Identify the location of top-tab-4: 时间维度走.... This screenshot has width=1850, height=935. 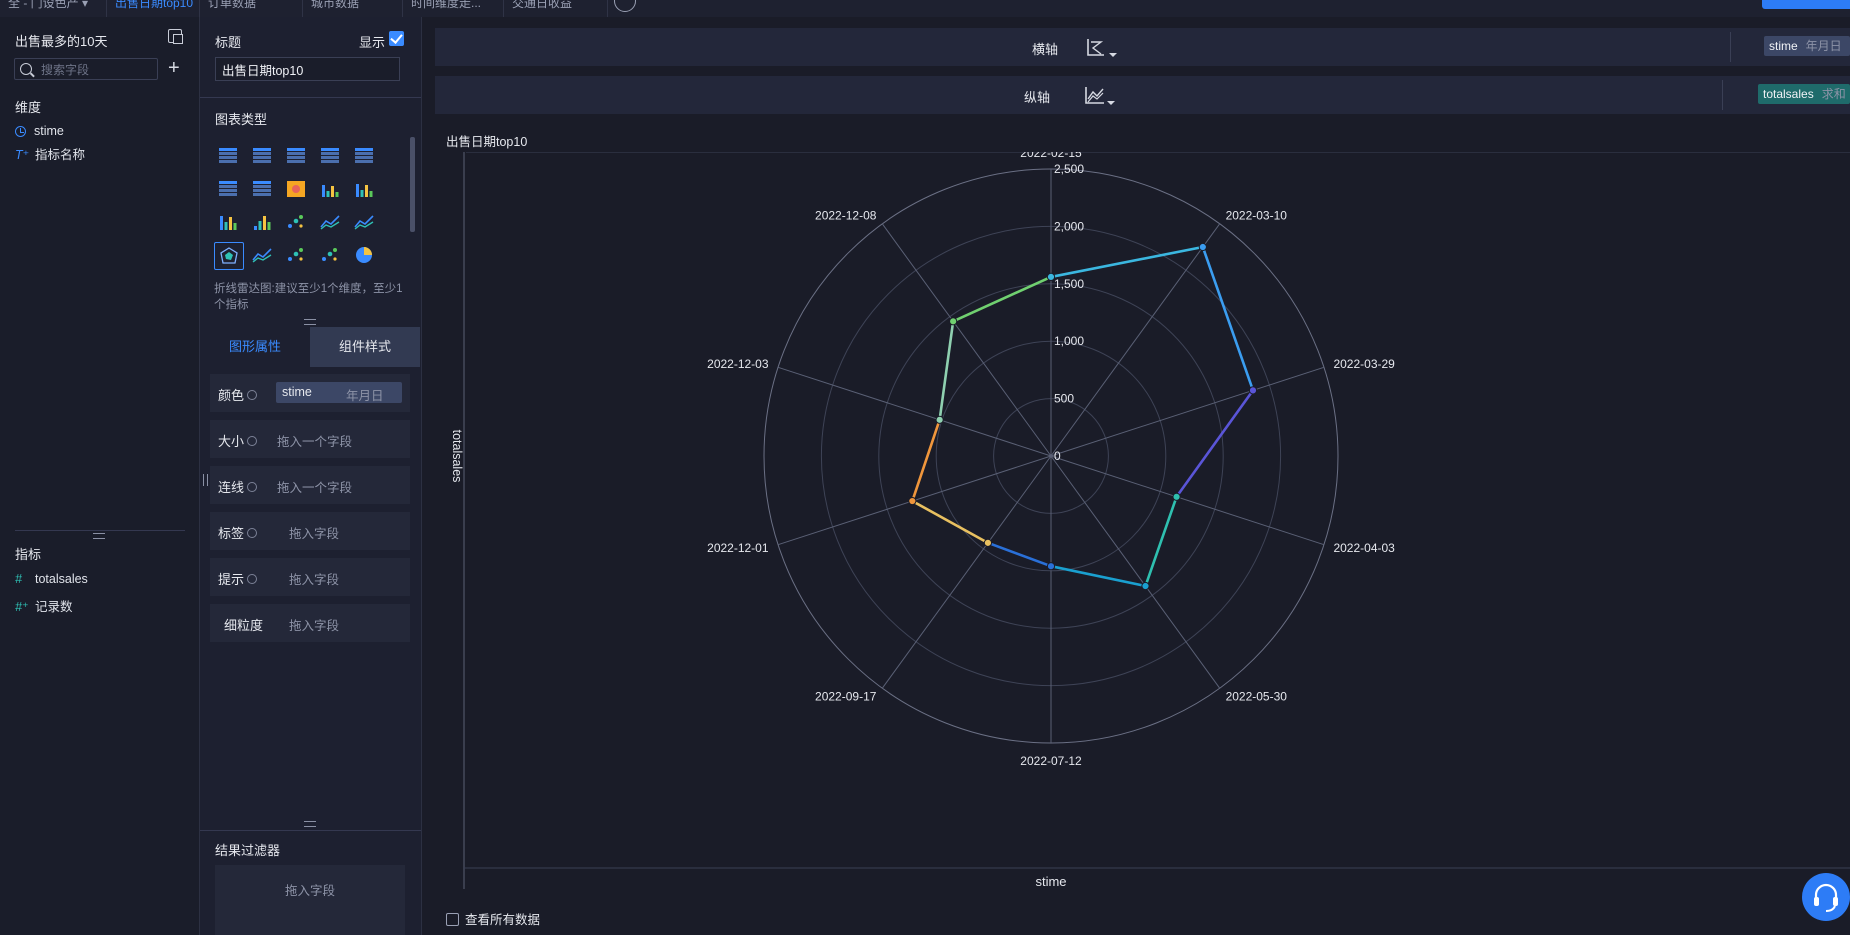
(453, 8).